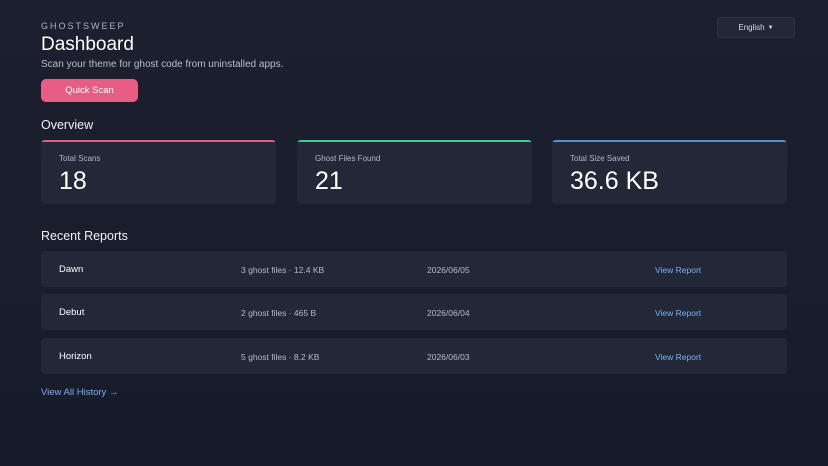  Describe the element at coordinates (448, 357) in the screenshot. I see `report-date: 2026/06/03` at that location.